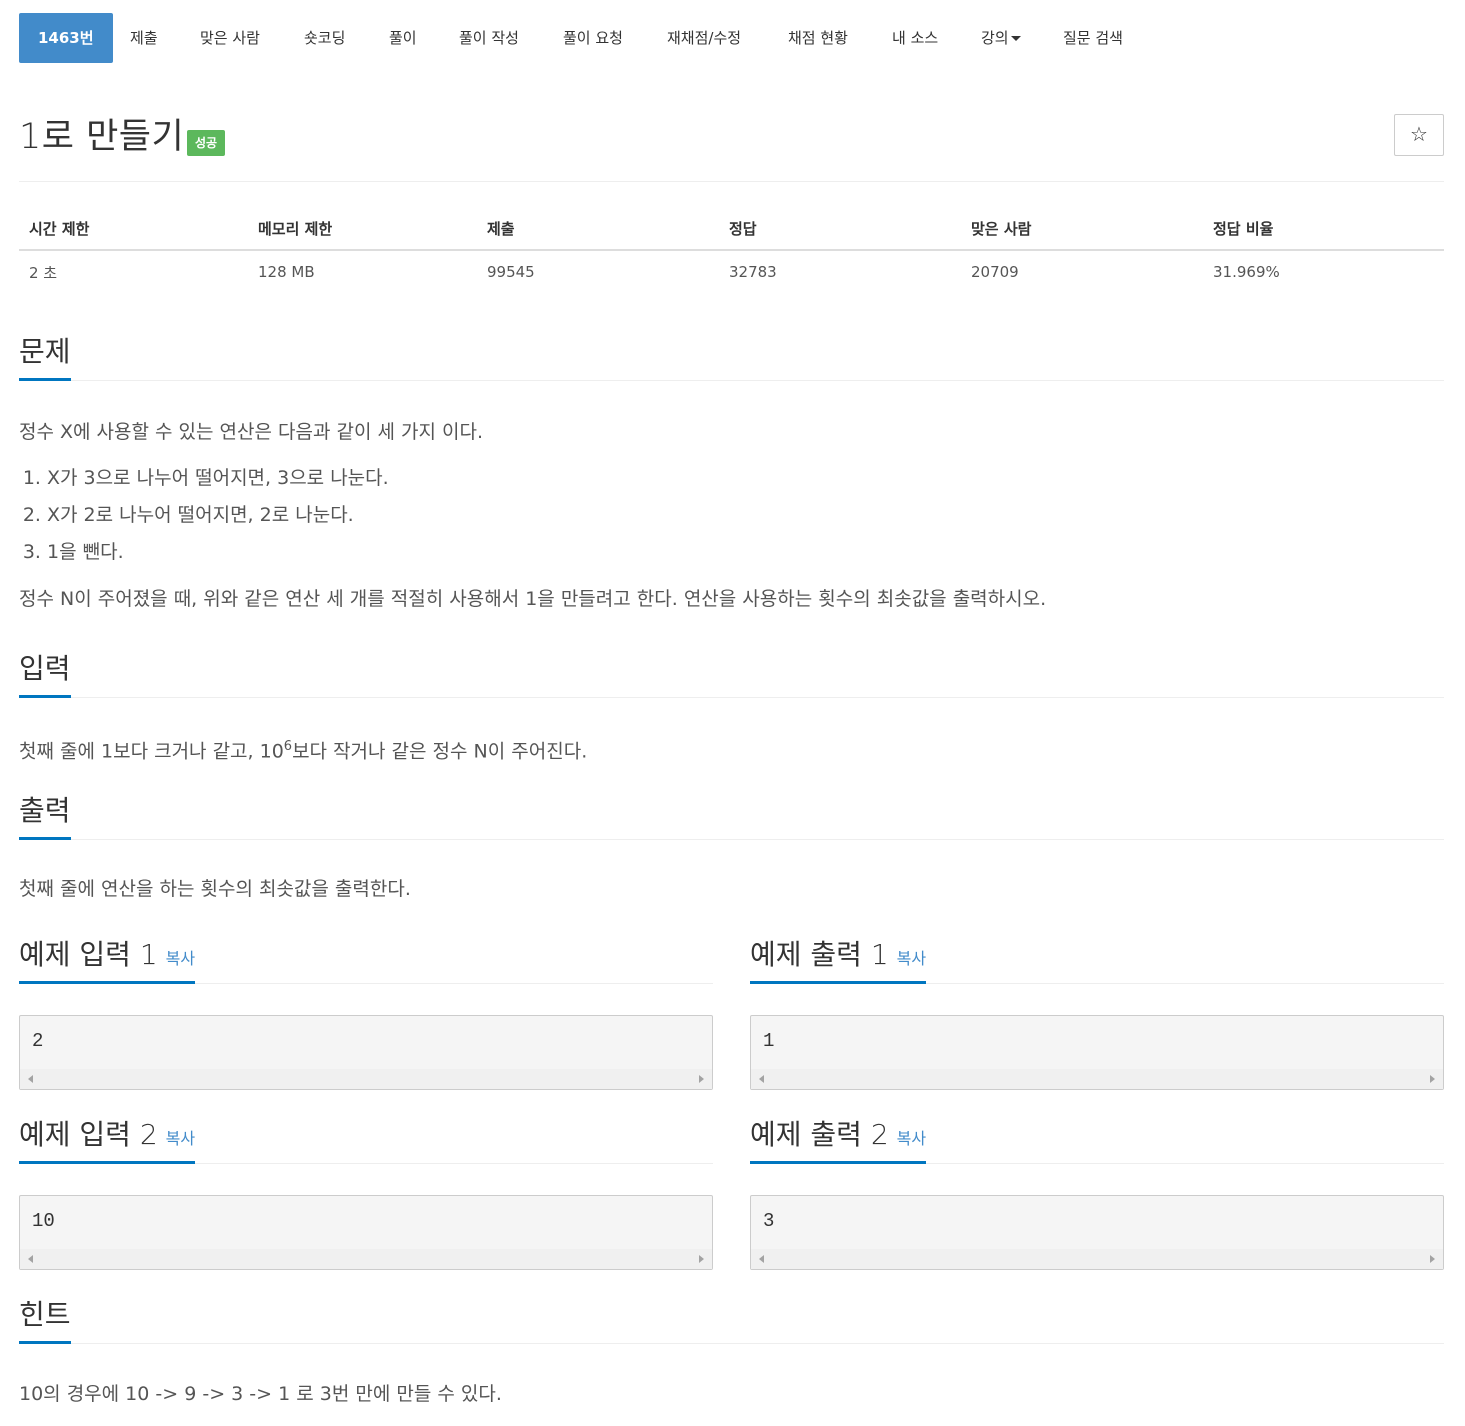 This screenshot has height=1426, width=1465. What do you see at coordinates (753, 272) in the screenshot?
I see `accepted-value: 32783` at bounding box center [753, 272].